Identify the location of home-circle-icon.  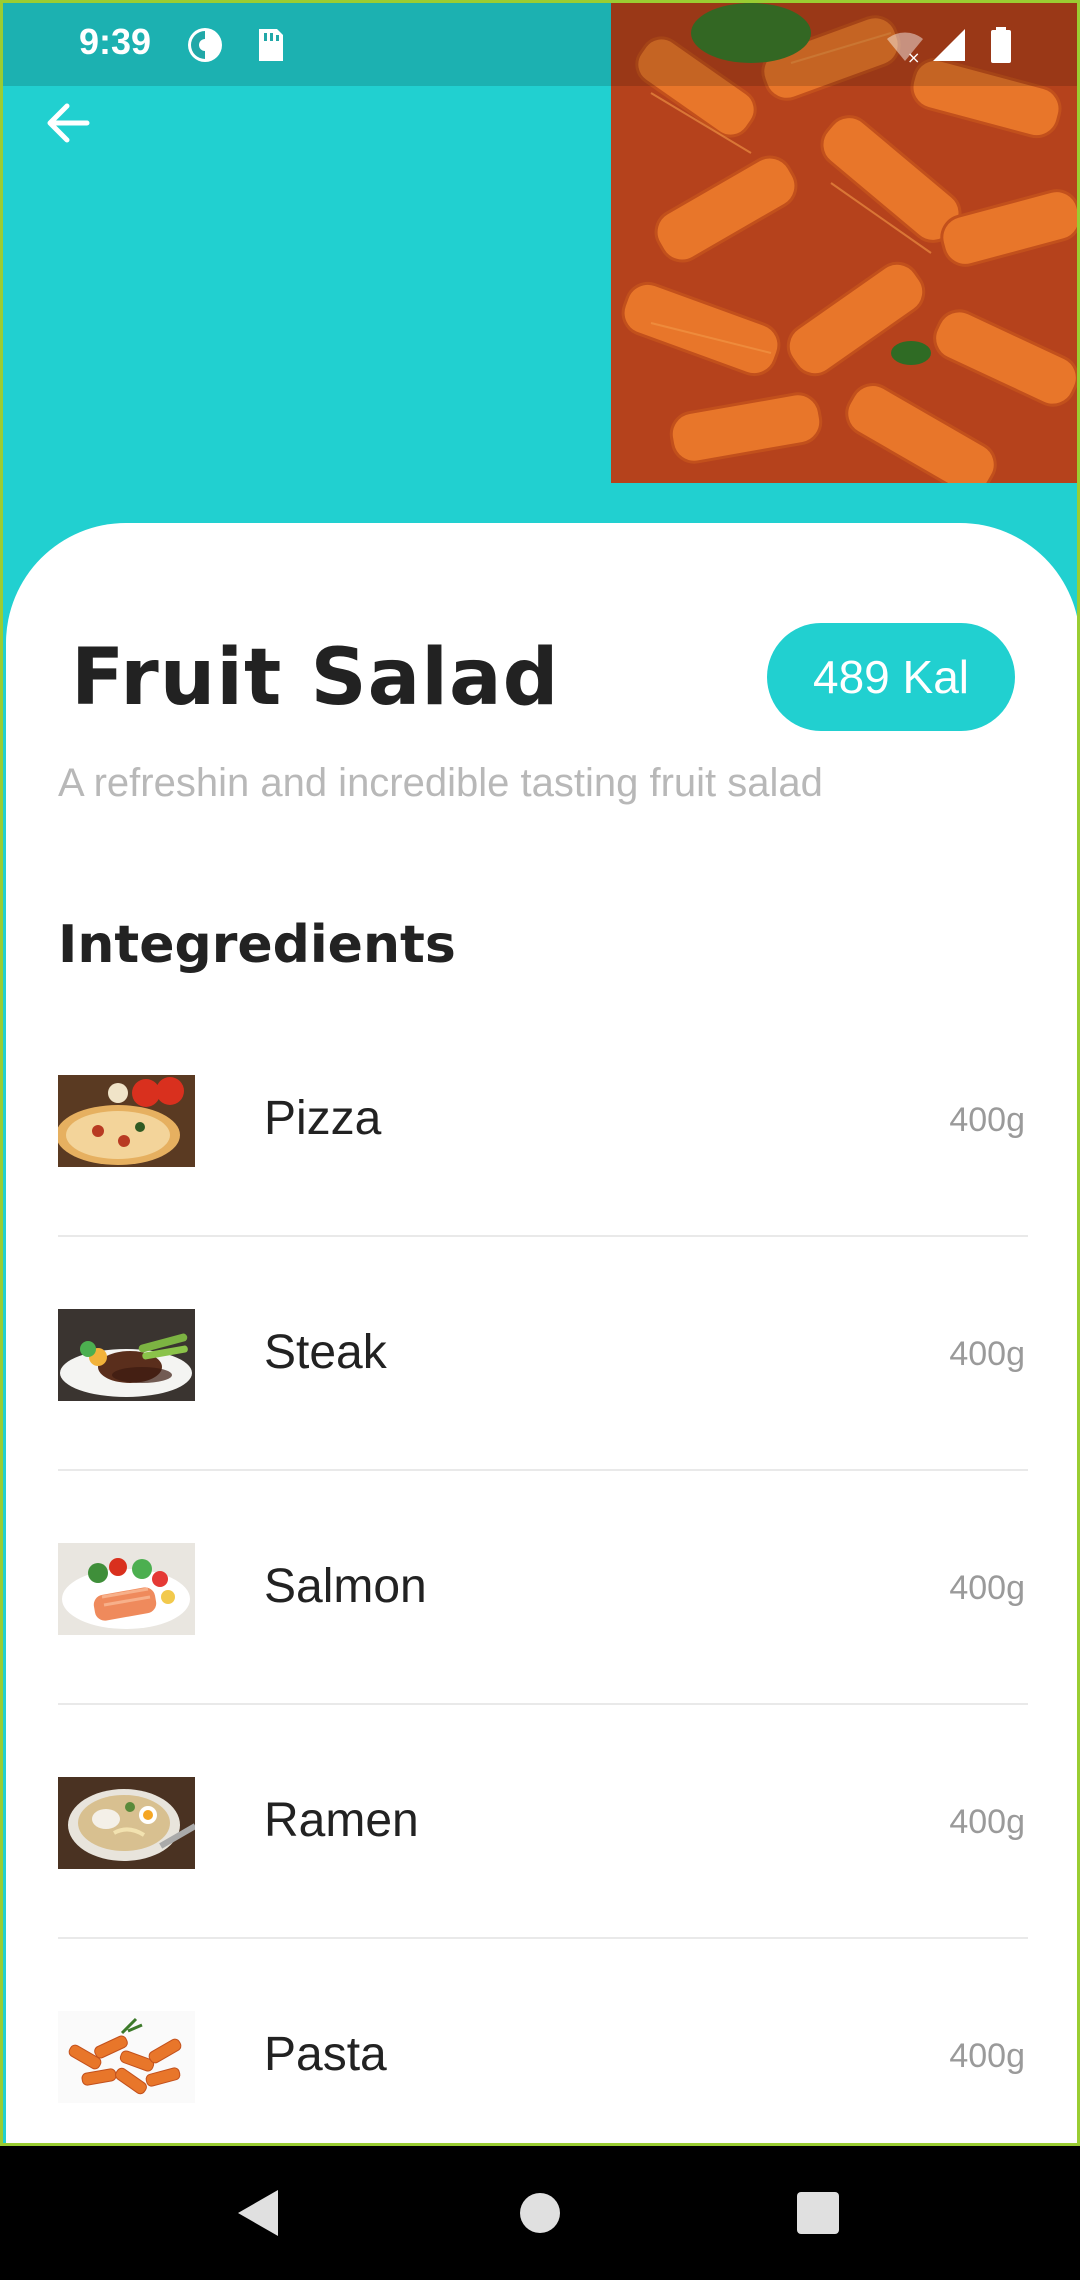
(540, 2213).